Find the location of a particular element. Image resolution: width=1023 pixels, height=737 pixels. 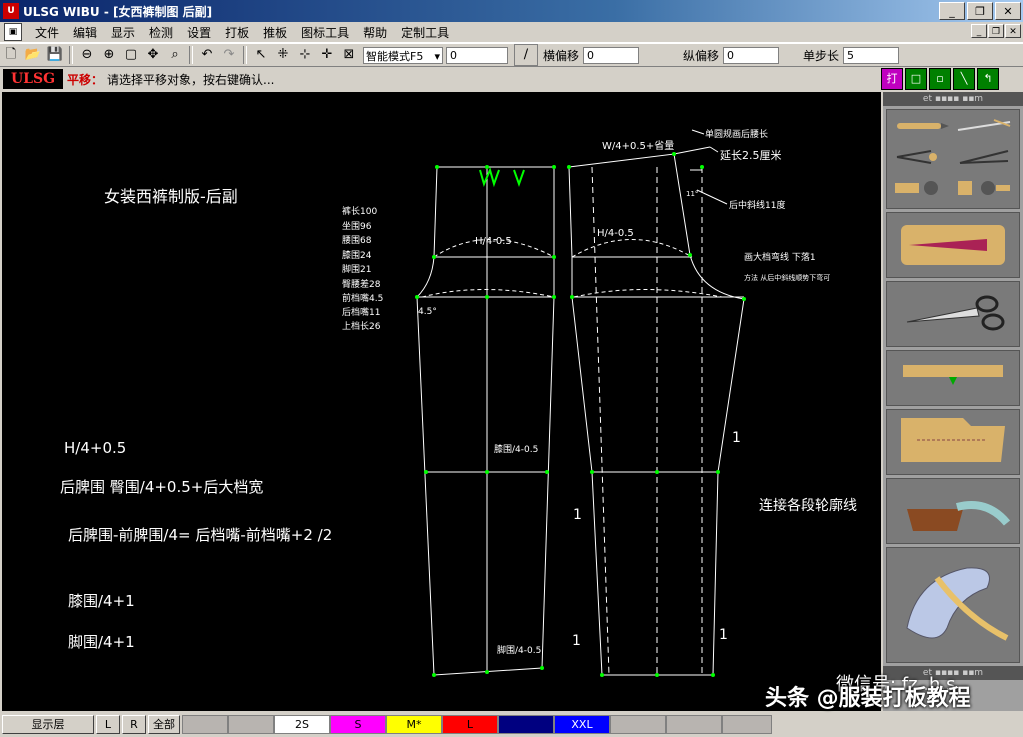

scissors-tool is located at coordinates (953, 314).